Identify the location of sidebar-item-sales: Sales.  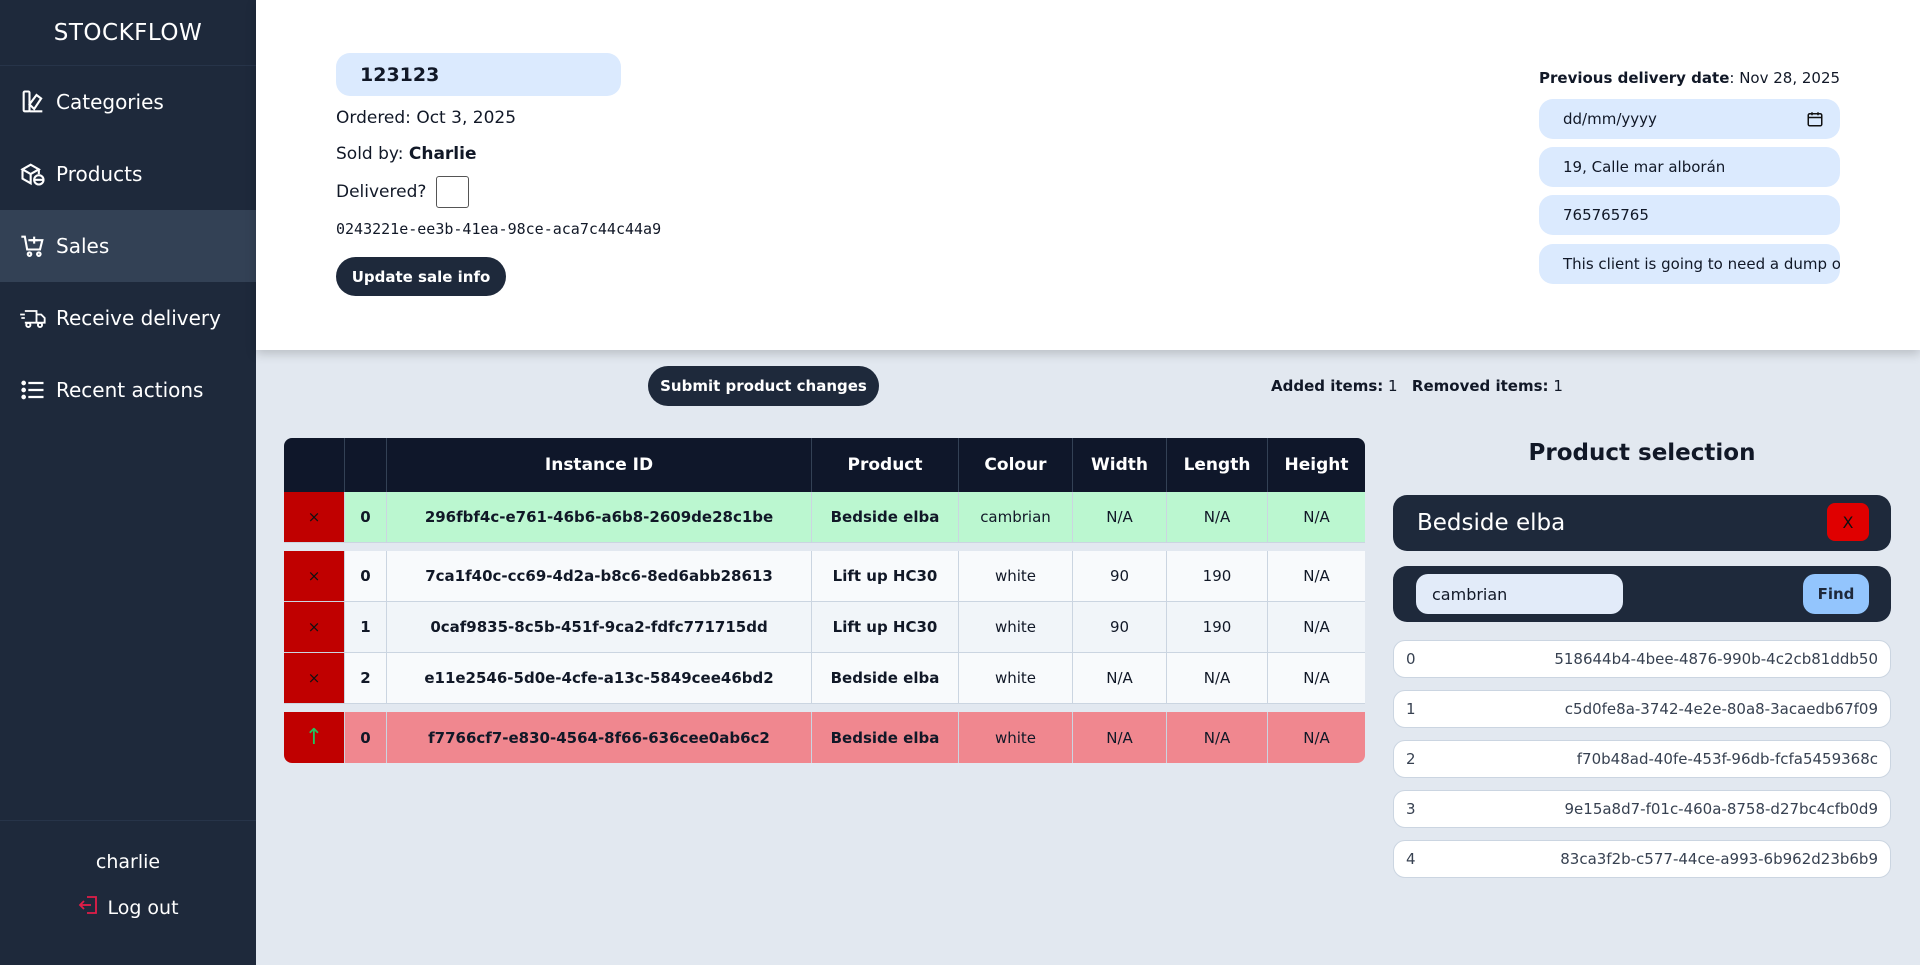
(128, 246).